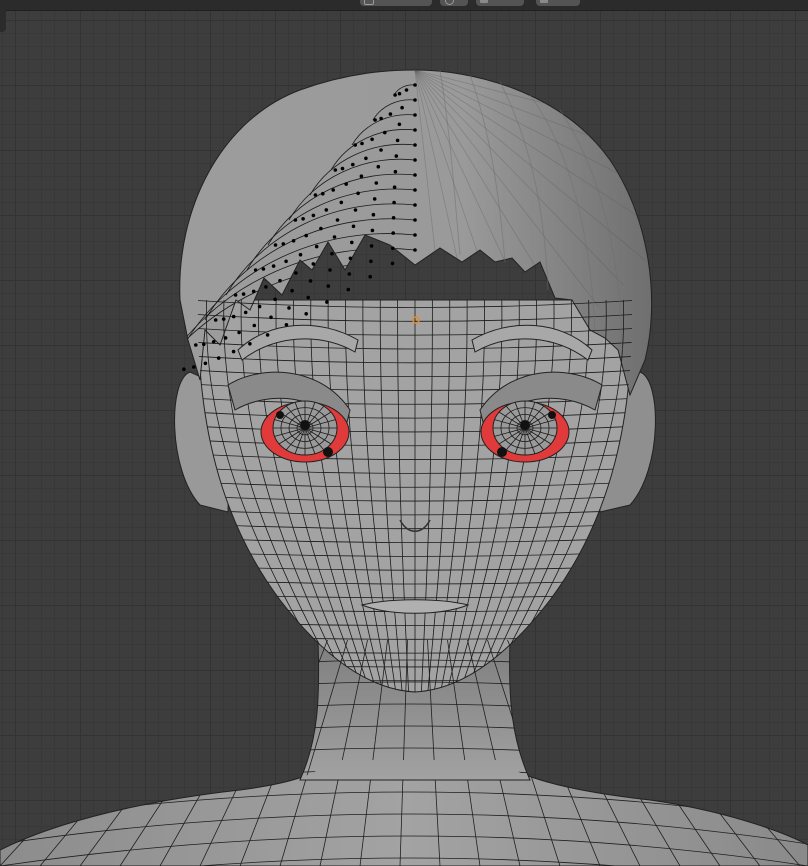 The width and height of the screenshot is (808, 866). Describe the element at coordinates (280, 415) in the screenshot. I see `left-eye-highlight` at that location.